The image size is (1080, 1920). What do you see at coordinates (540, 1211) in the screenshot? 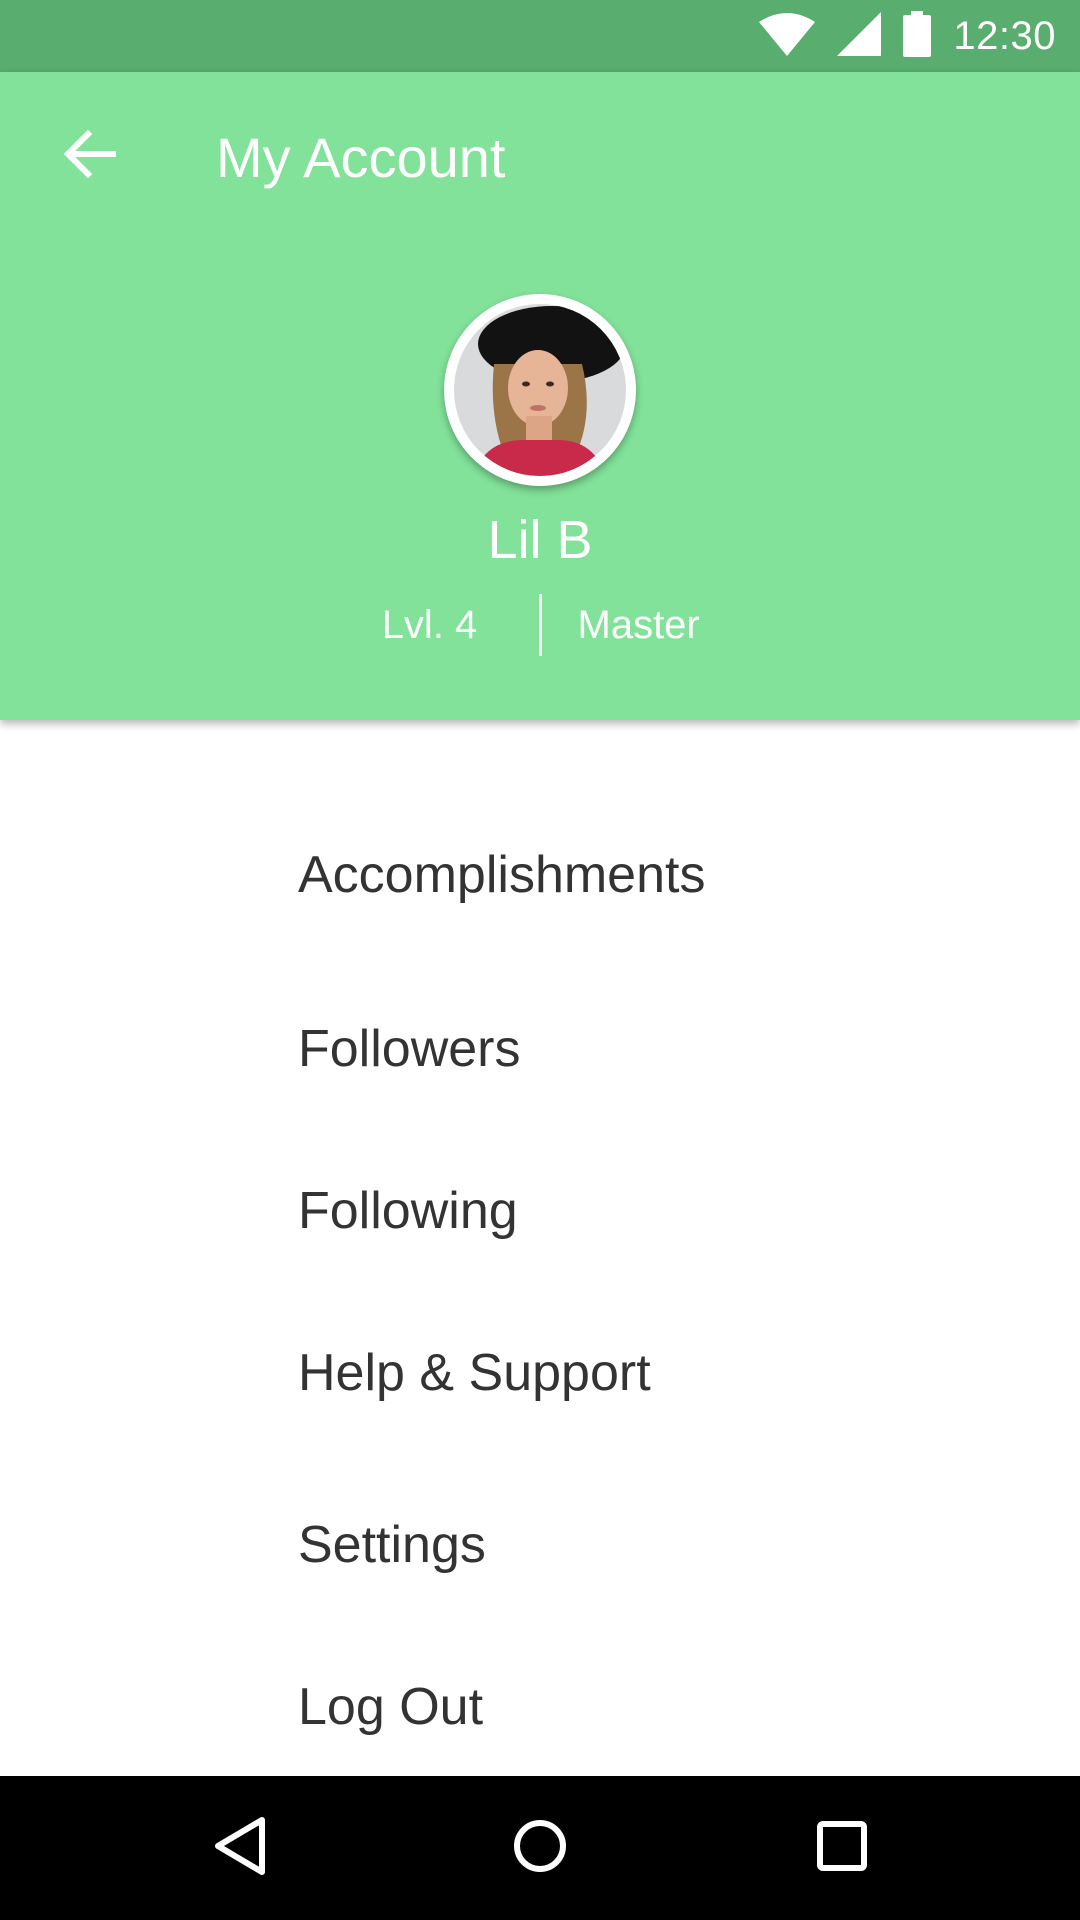
I see `menu-item-following: Following` at bounding box center [540, 1211].